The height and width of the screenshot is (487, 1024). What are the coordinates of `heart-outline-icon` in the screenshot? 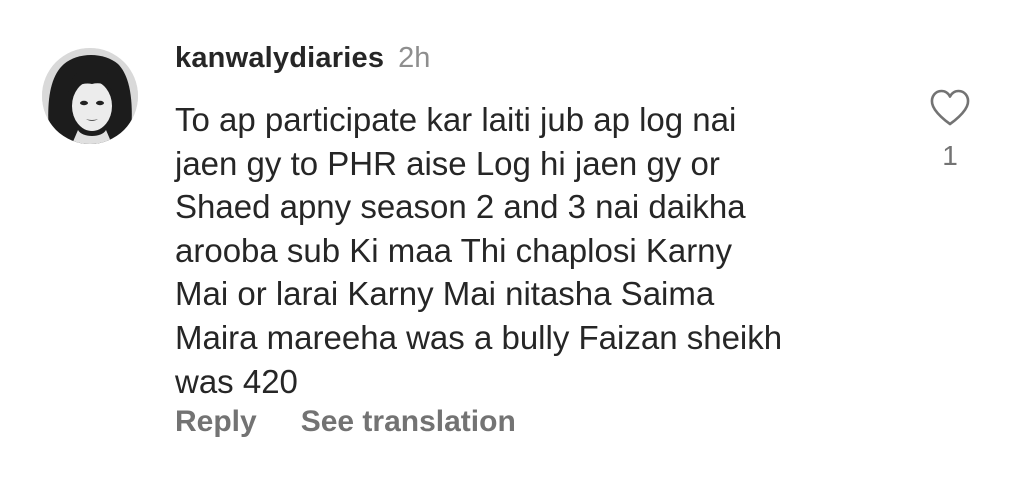 It's located at (950, 107).